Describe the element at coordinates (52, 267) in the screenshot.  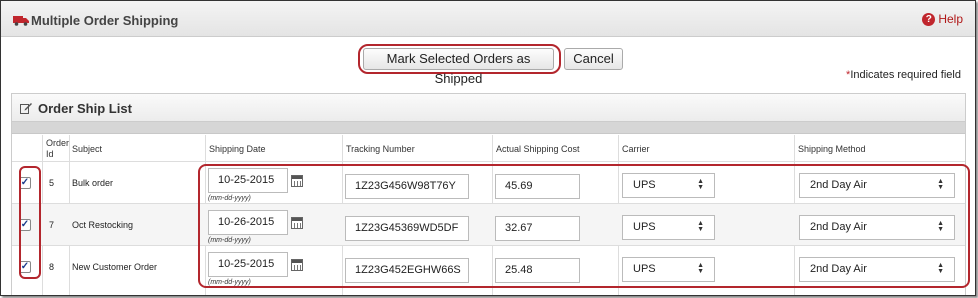
I see `order-id: 8` at that location.